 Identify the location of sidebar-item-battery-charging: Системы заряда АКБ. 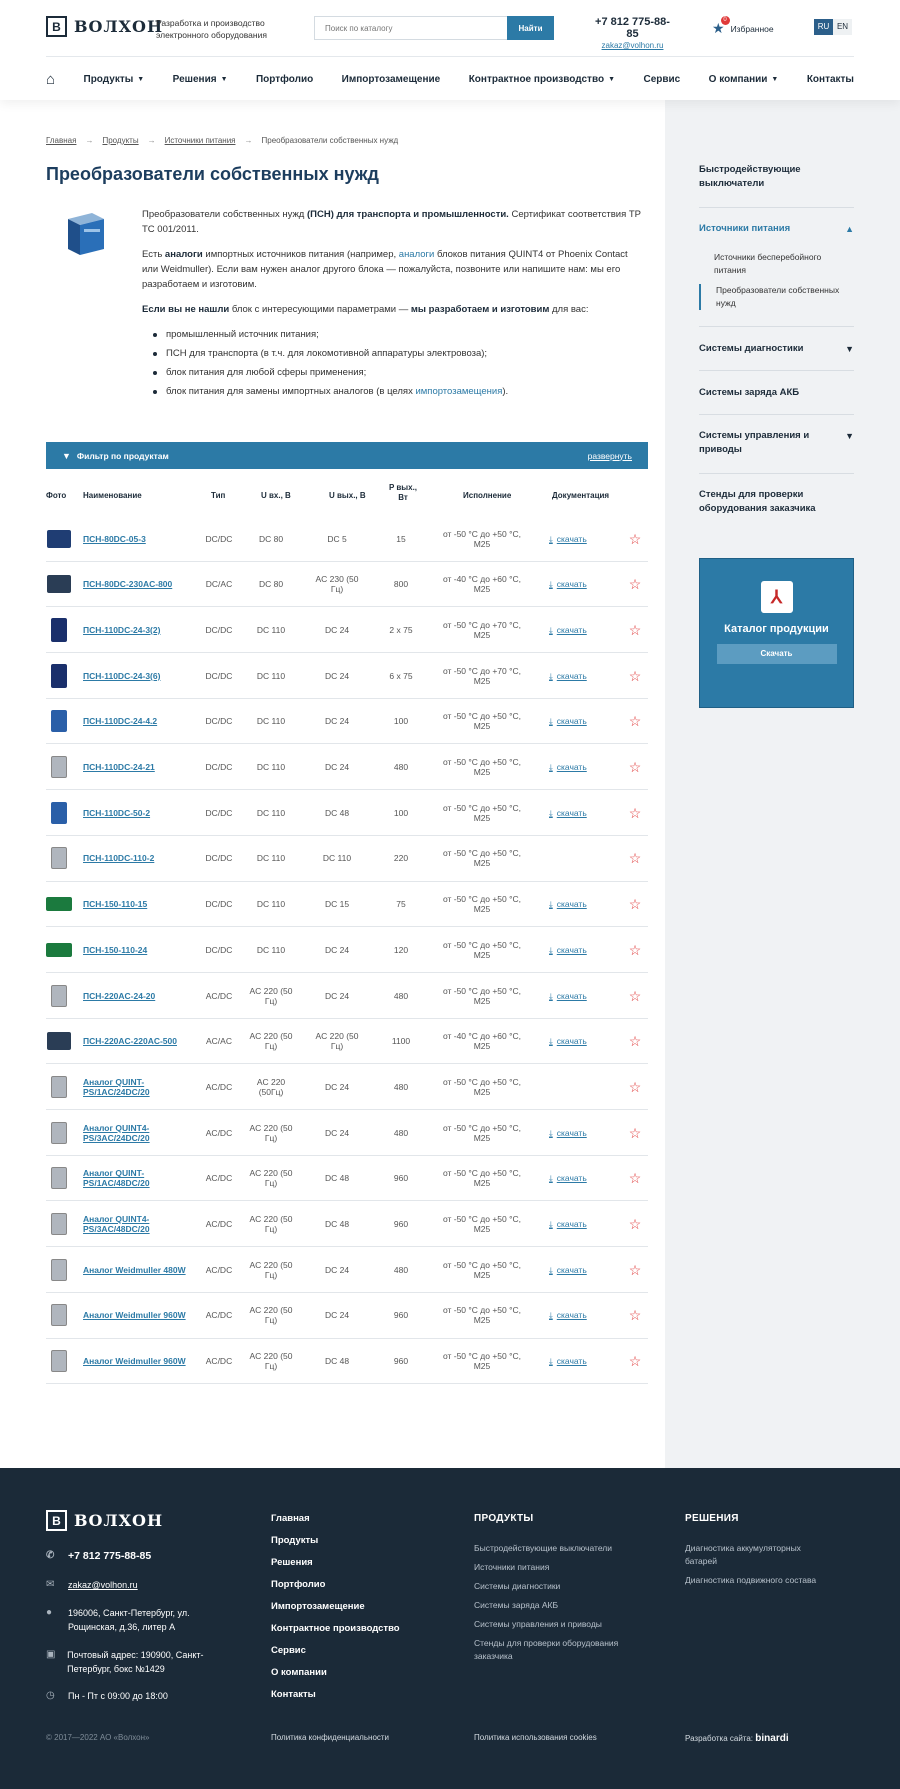
(776, 393).